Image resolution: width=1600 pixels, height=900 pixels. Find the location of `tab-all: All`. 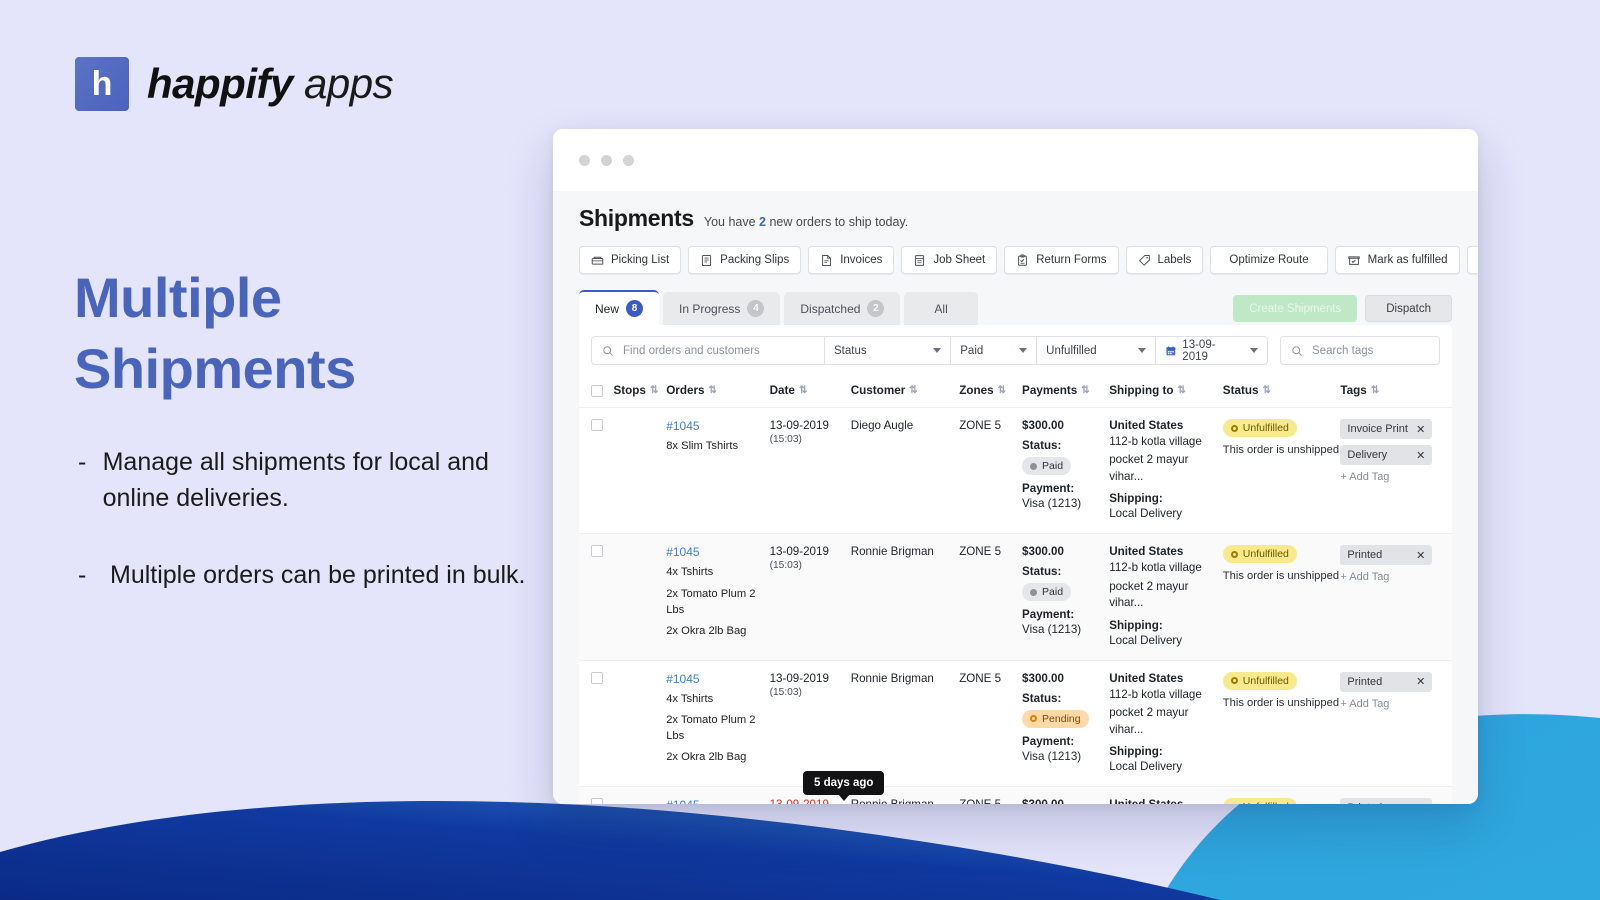

tab-all: All is located at coordinates (941, 308).